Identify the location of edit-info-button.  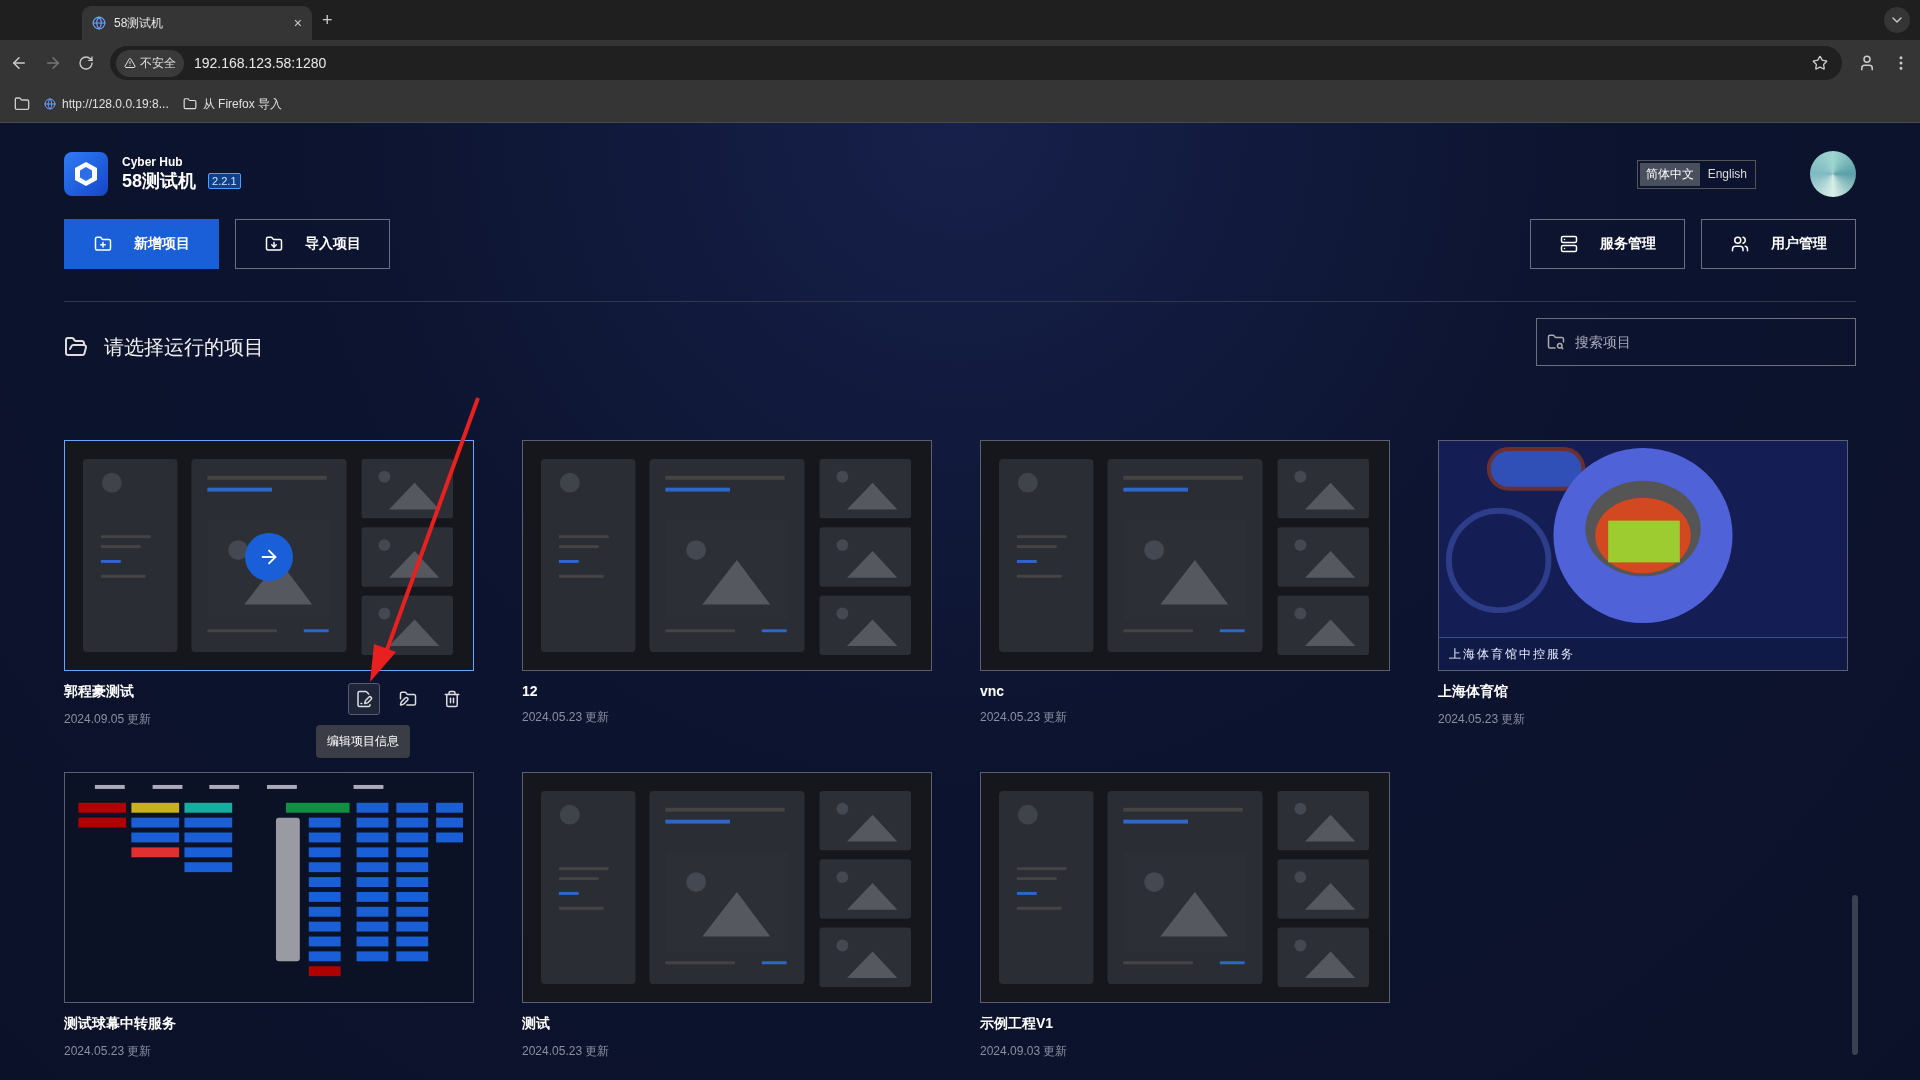
(364, 699).